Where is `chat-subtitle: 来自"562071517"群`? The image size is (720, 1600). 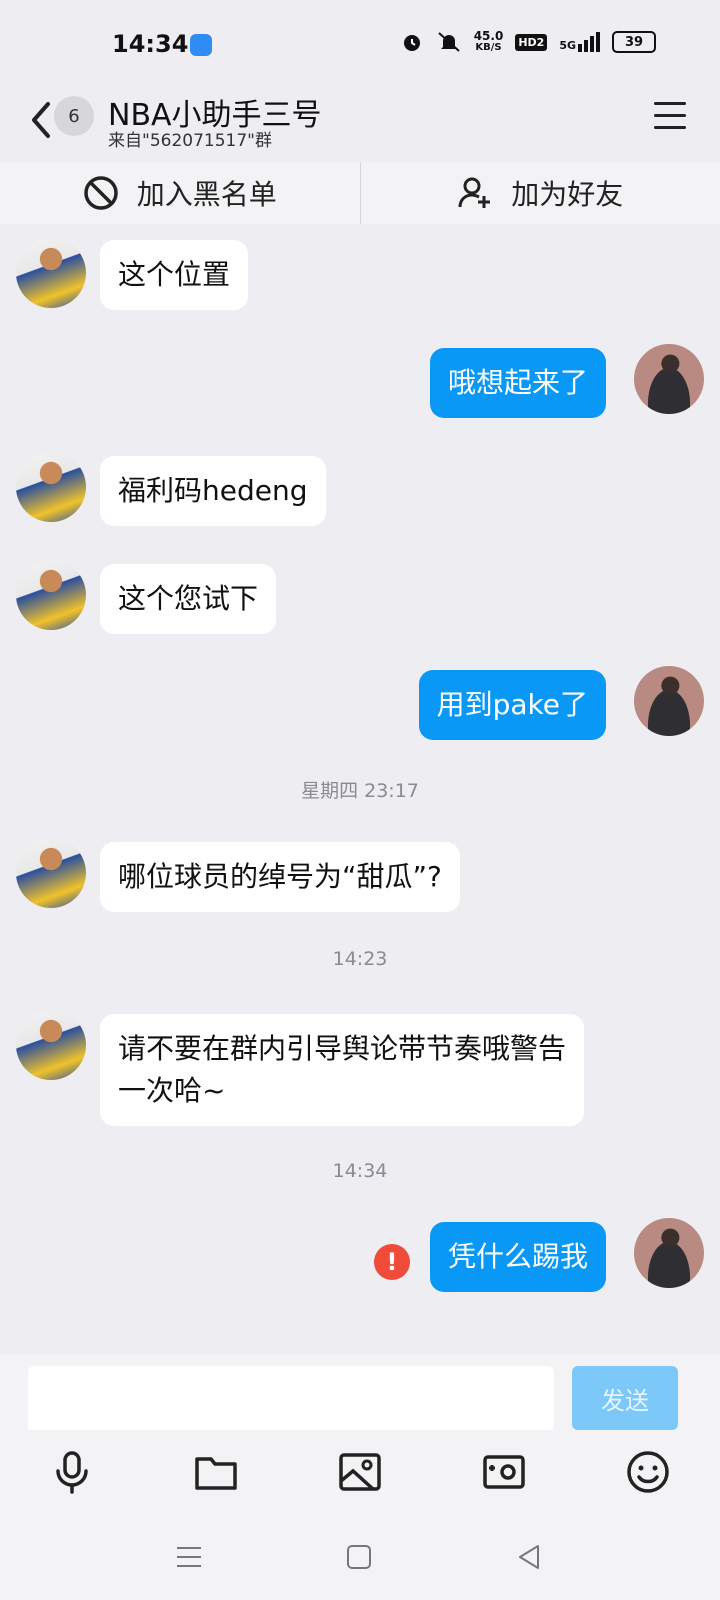
chat-subtitle: 来自"562071517"群 is located at coordinates (190, 141).